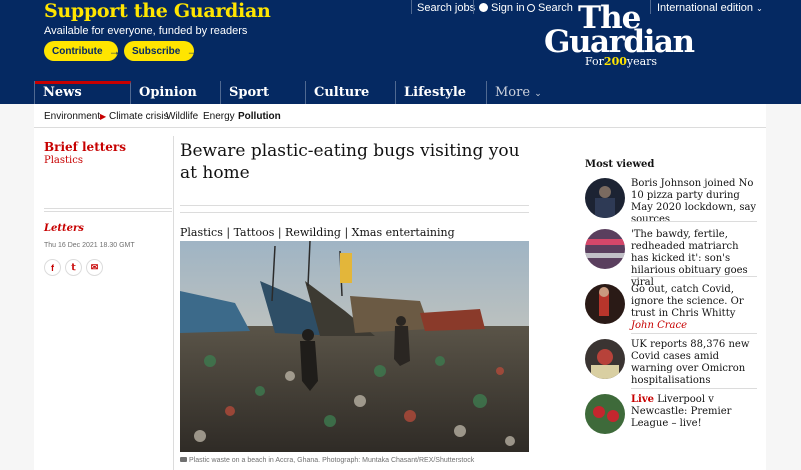 Image resolution: width=801 pixels, height=470 pixels. I want to click on publish-date: Thu 16 Dec 2021 18.30 GMT, so click(89, 245).